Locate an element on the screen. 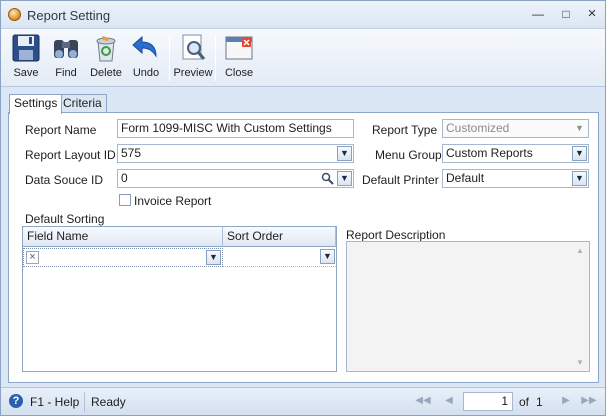 The width and height of the screenshot is (606, 416). maximize-icon: □ is located at coordinates (566, 14).